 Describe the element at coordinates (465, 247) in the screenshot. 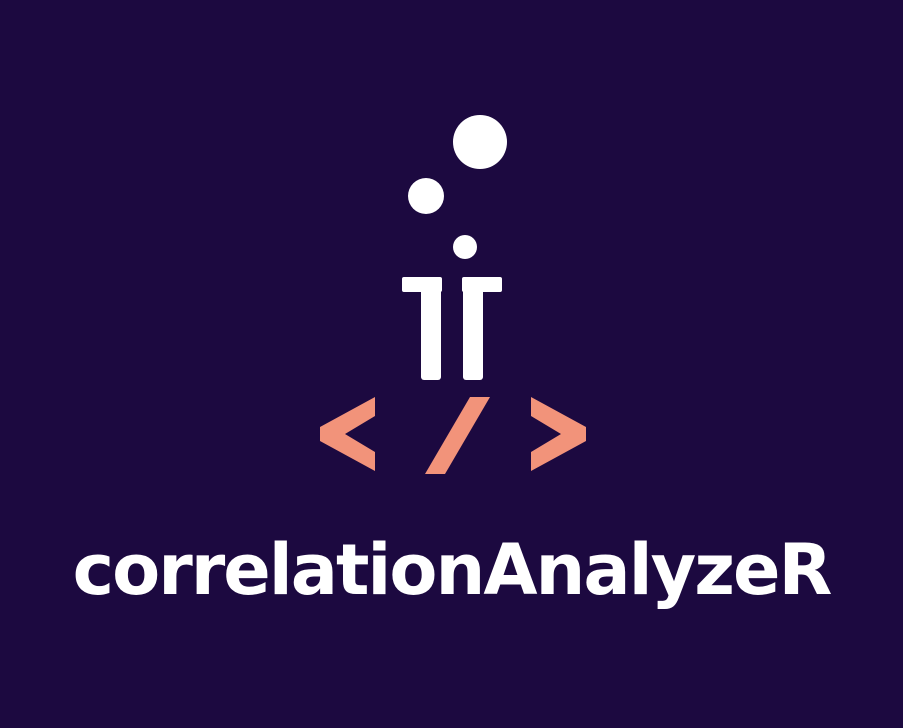

I see `bubble-small-icon` at that location.